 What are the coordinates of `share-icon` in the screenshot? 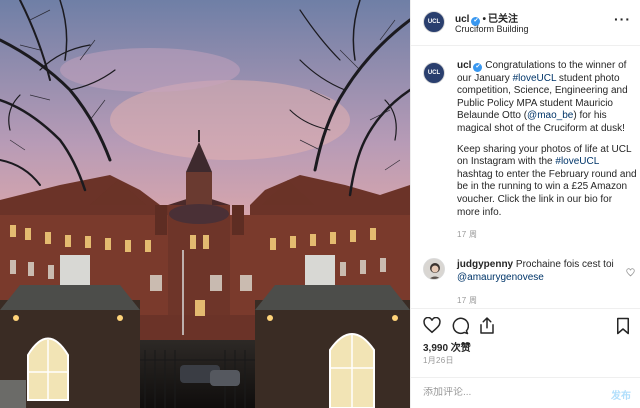 It's located at (487, 328).